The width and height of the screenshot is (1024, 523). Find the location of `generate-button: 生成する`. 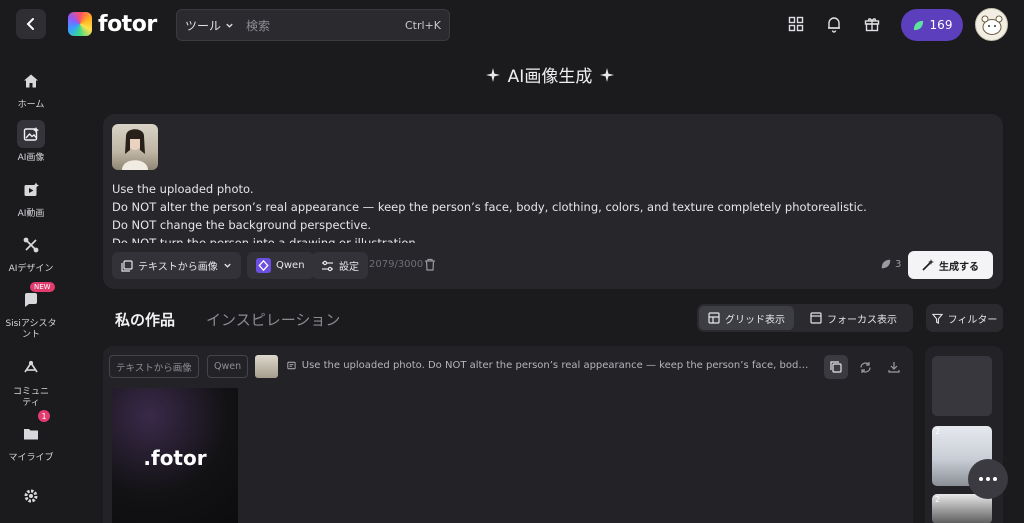

generate-button: 生成する is located at coordinates (950, 265).